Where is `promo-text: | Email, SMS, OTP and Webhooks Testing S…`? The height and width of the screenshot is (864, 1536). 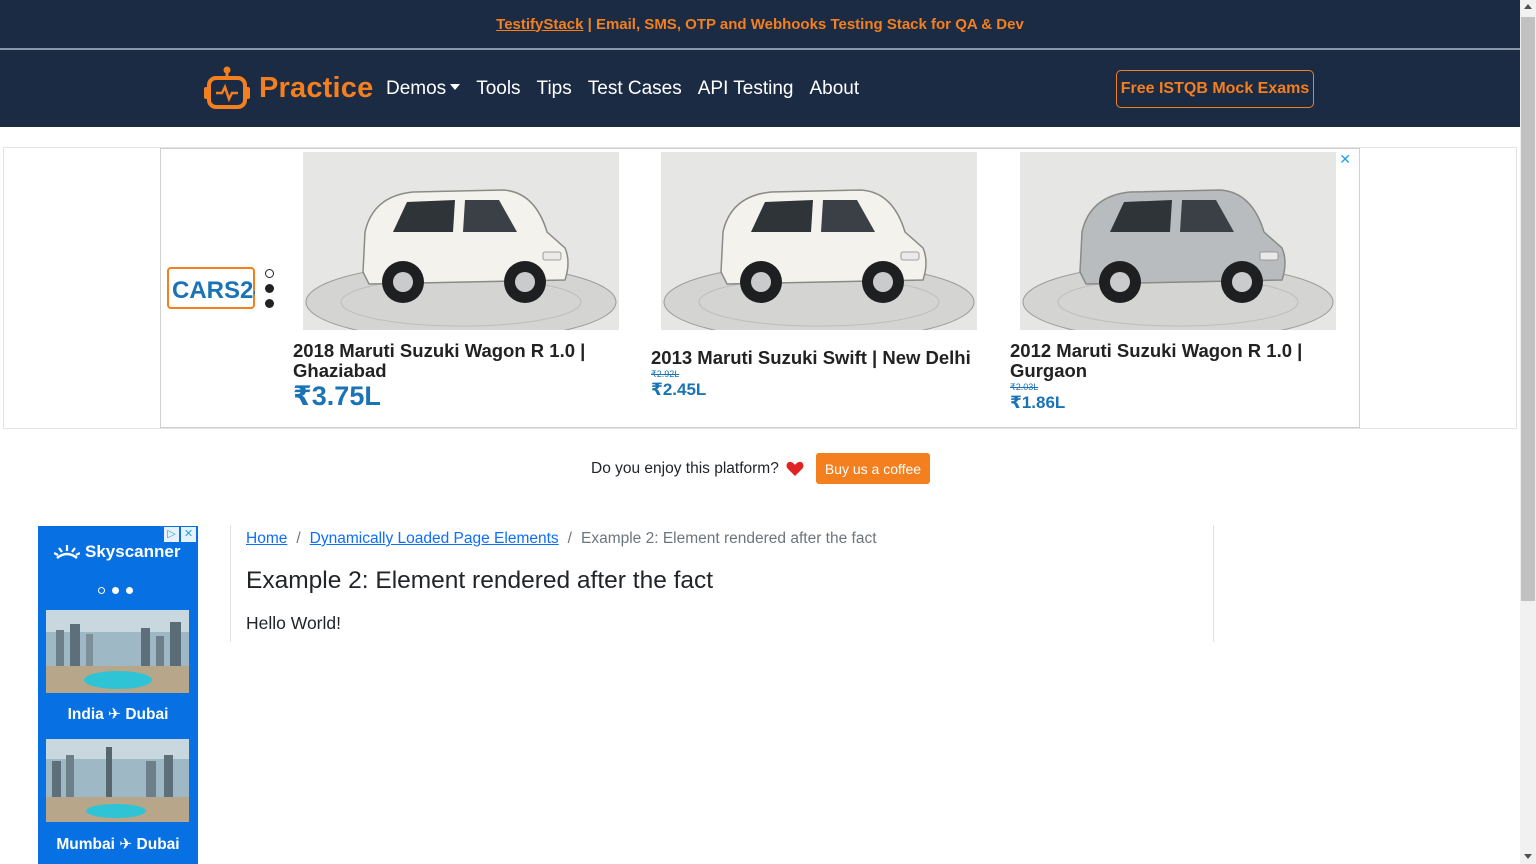 promo-text: | Email, SMS, OTP and Webhooks Testing S… is located at coordinates (803, 24).